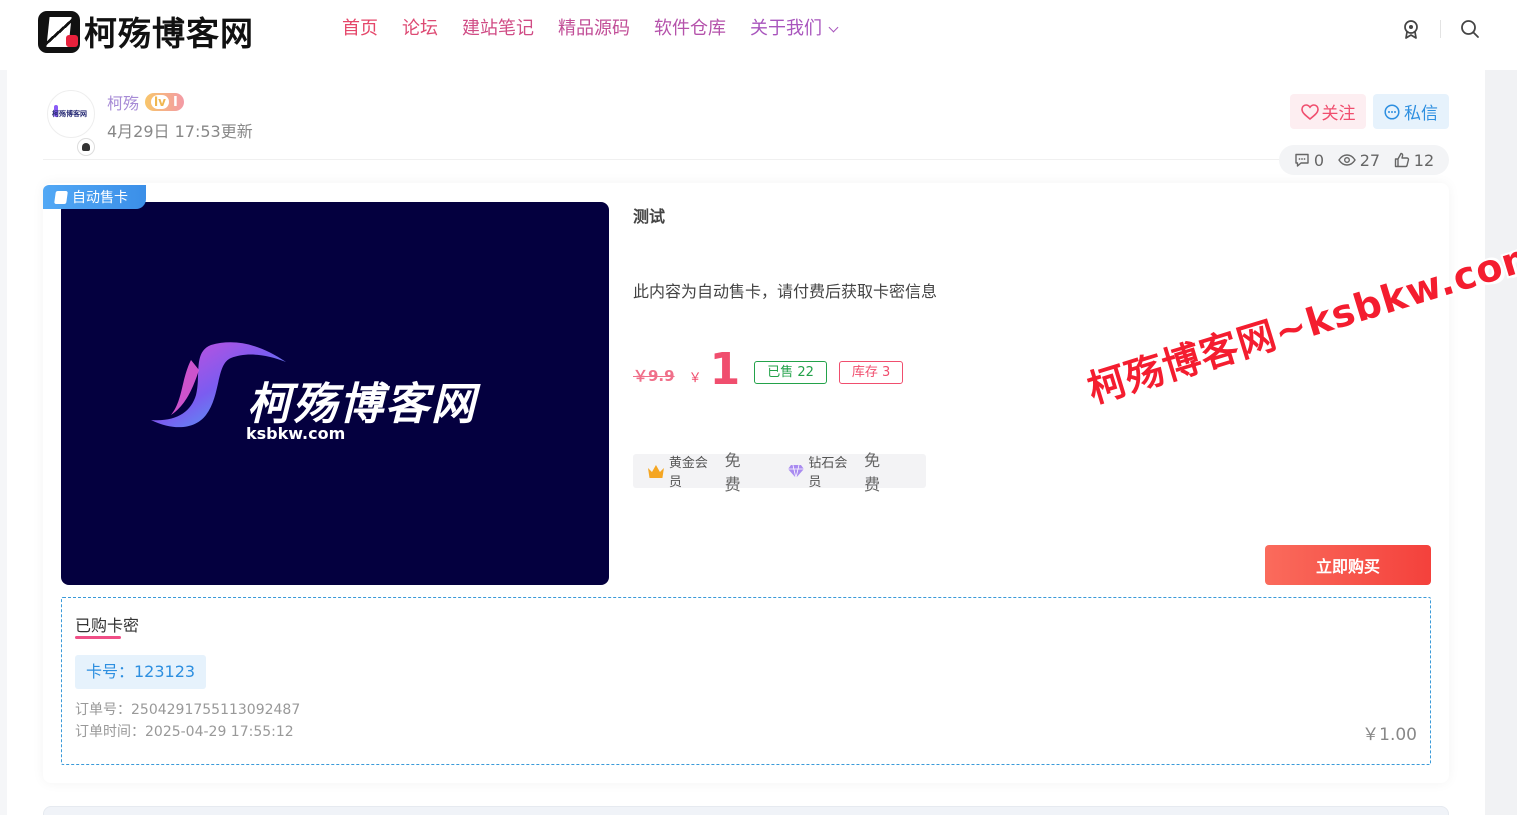 The width and height of the screenshot is (1517, 815). Describe the element at coordinates (180, 116) in the screenshot. I see `author-info: 柯殇 lv I 4月29日 17:53更新` at that location.